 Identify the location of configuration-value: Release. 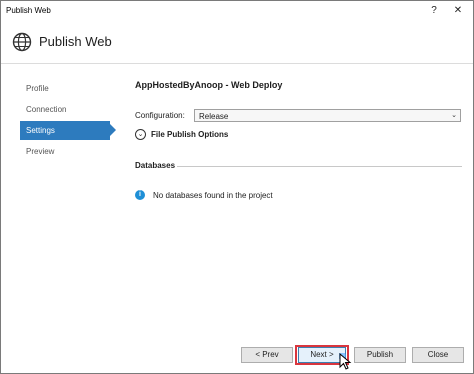
(214, 116).